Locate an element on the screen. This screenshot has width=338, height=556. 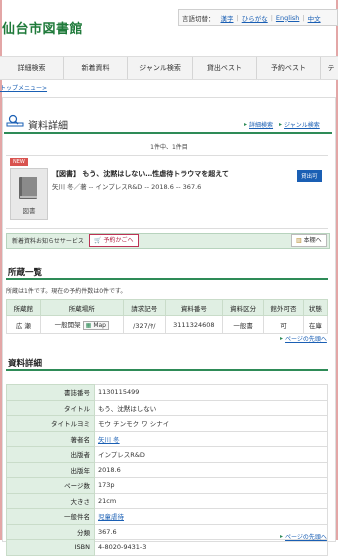
detail-value: 児童虐待 is located at coordinates (211, 516).